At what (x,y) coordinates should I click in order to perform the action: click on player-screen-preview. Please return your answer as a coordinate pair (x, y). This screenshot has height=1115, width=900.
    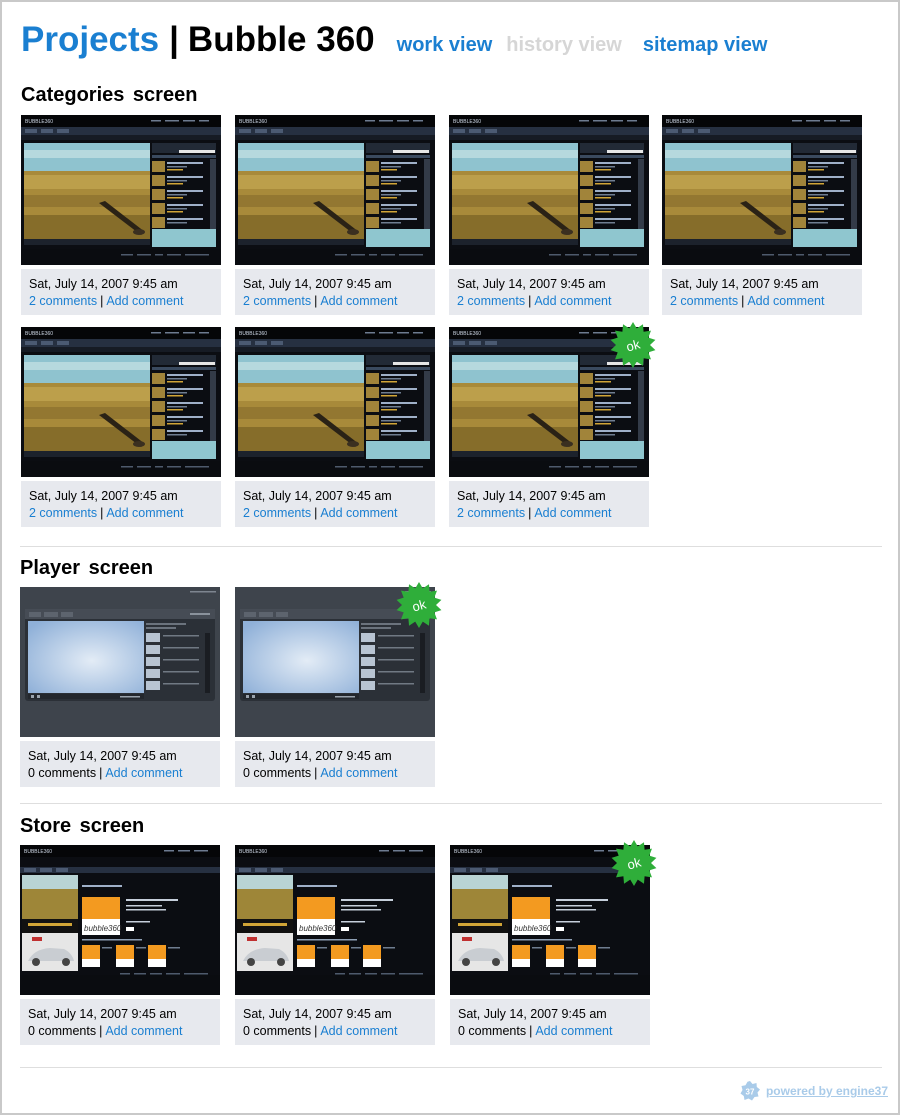
    Looking at the image, I should click on (120, 662).